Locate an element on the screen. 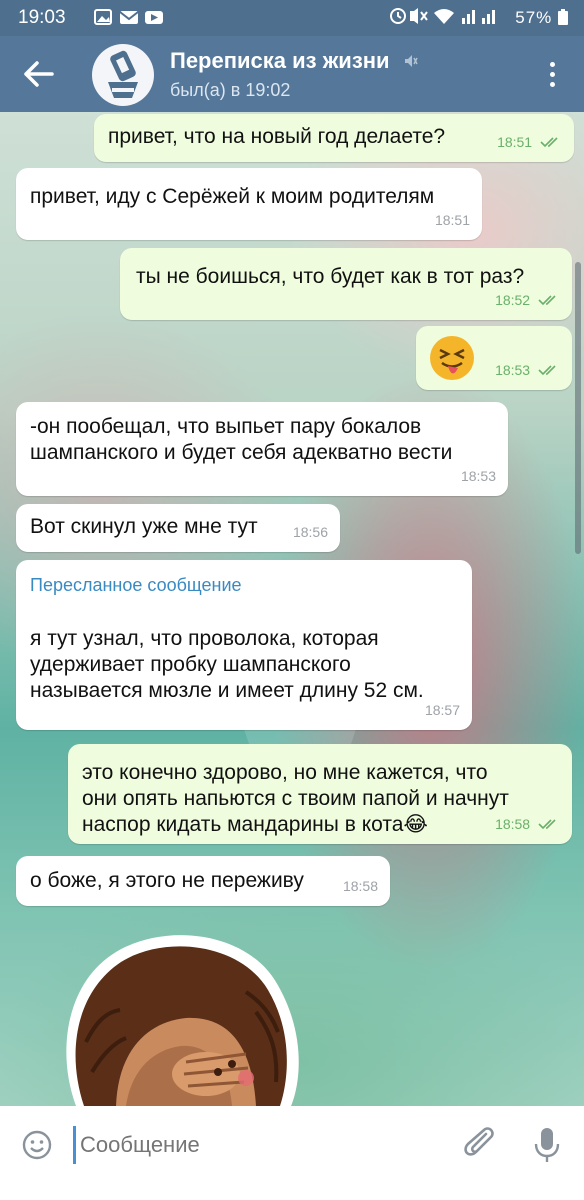  text-cursor is located at coordinates (74, 1145).